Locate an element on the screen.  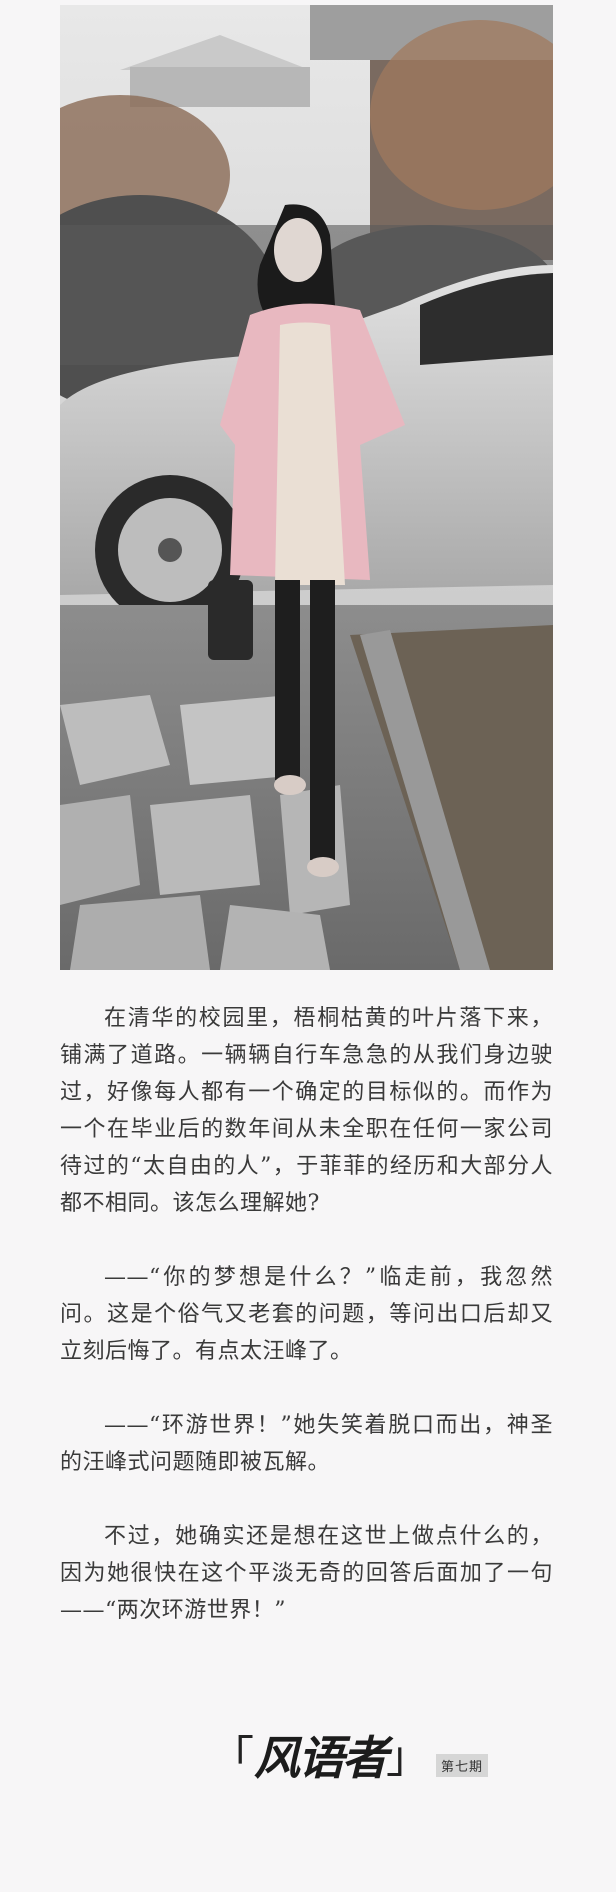
logo-text: 风语者 is located at coordinates (321, 1758).